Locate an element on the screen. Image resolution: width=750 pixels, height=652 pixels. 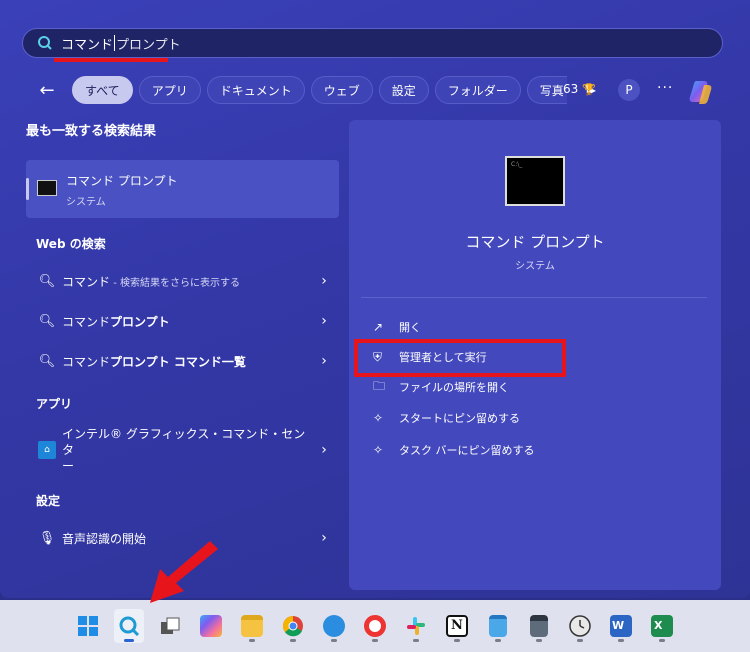
command-prompt-icon-text: C:\_ is located at coordinates (517, 164).